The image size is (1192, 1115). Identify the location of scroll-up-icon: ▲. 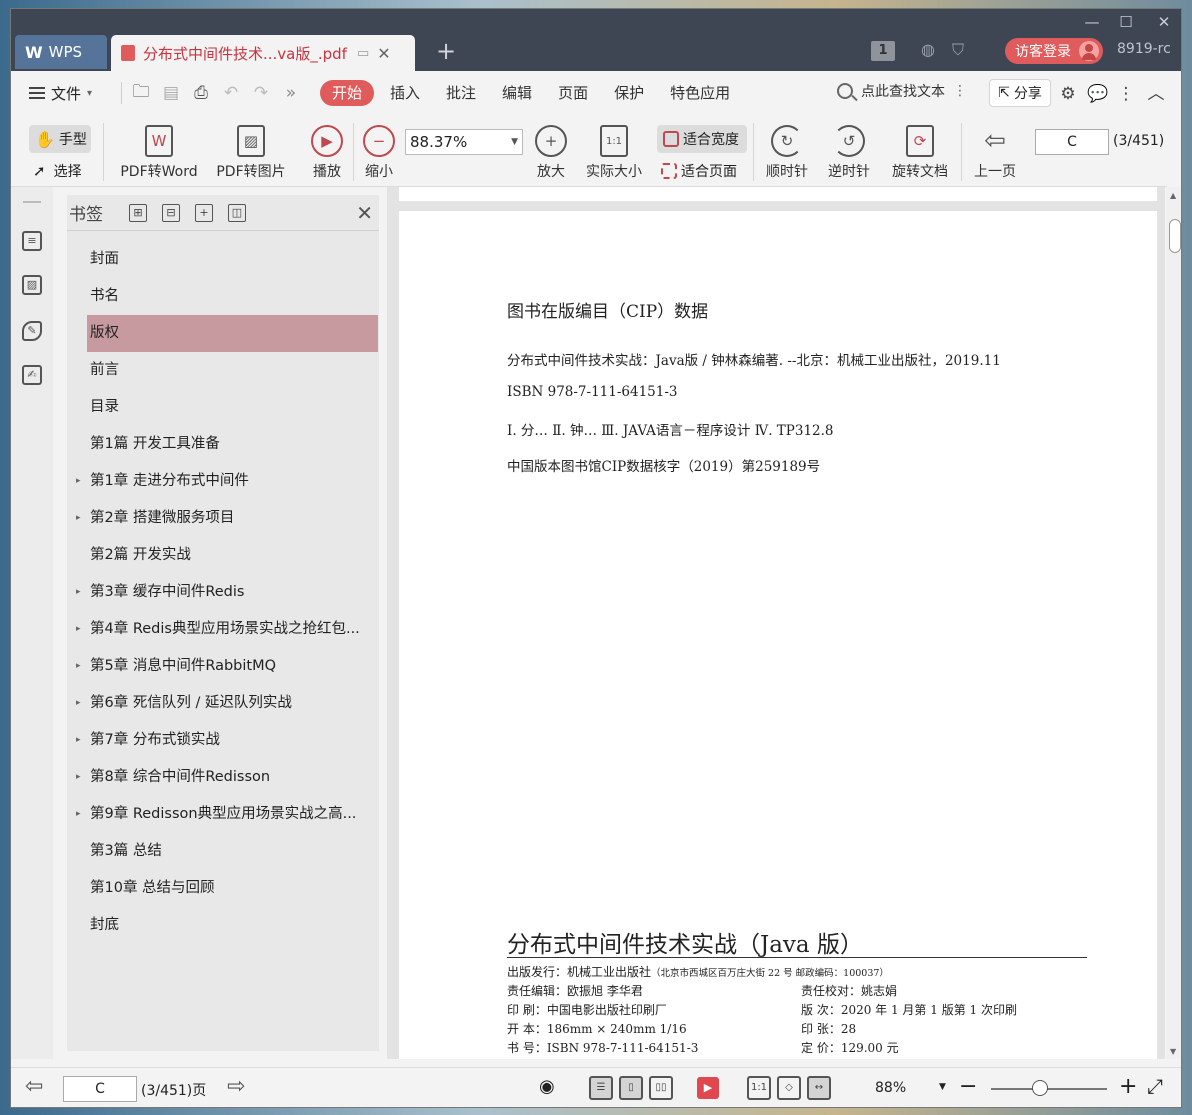
(1173, 195).